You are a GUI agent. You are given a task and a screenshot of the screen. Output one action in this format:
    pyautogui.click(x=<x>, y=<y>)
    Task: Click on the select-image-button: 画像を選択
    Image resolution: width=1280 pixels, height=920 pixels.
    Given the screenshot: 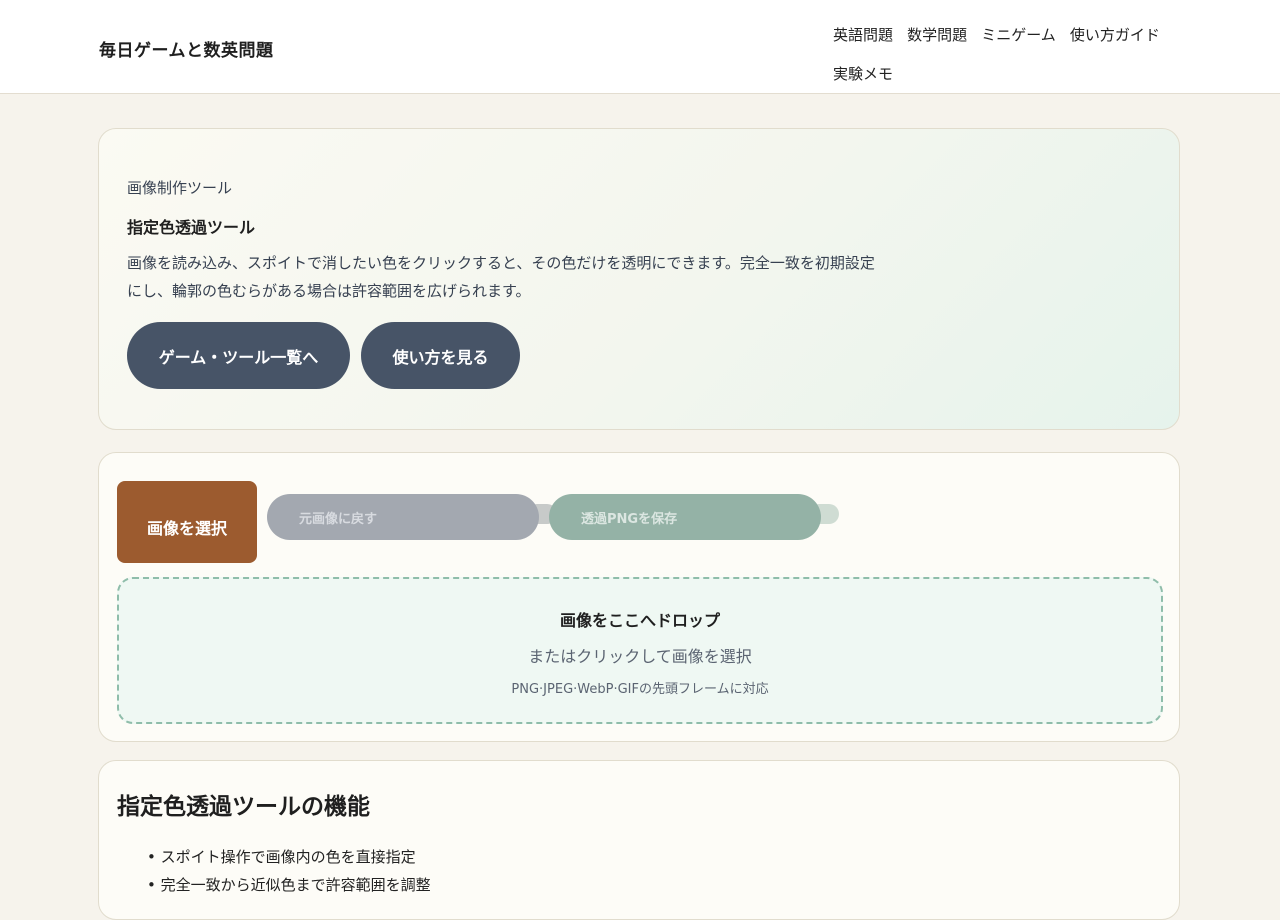 What is the action you would take?
    pyautogui.click(x=187, y=522)
    